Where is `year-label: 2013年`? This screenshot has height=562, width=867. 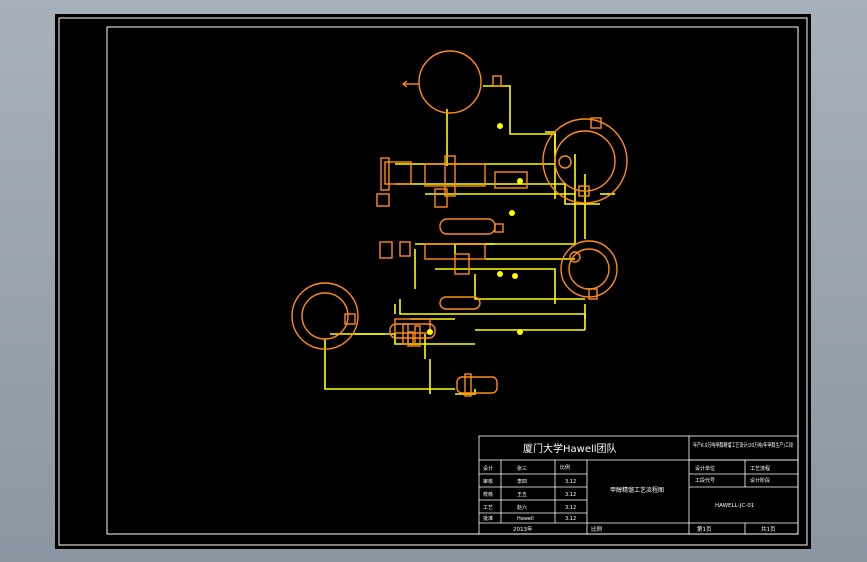 year-label: 2013年 is located at coordinates (523, 529).